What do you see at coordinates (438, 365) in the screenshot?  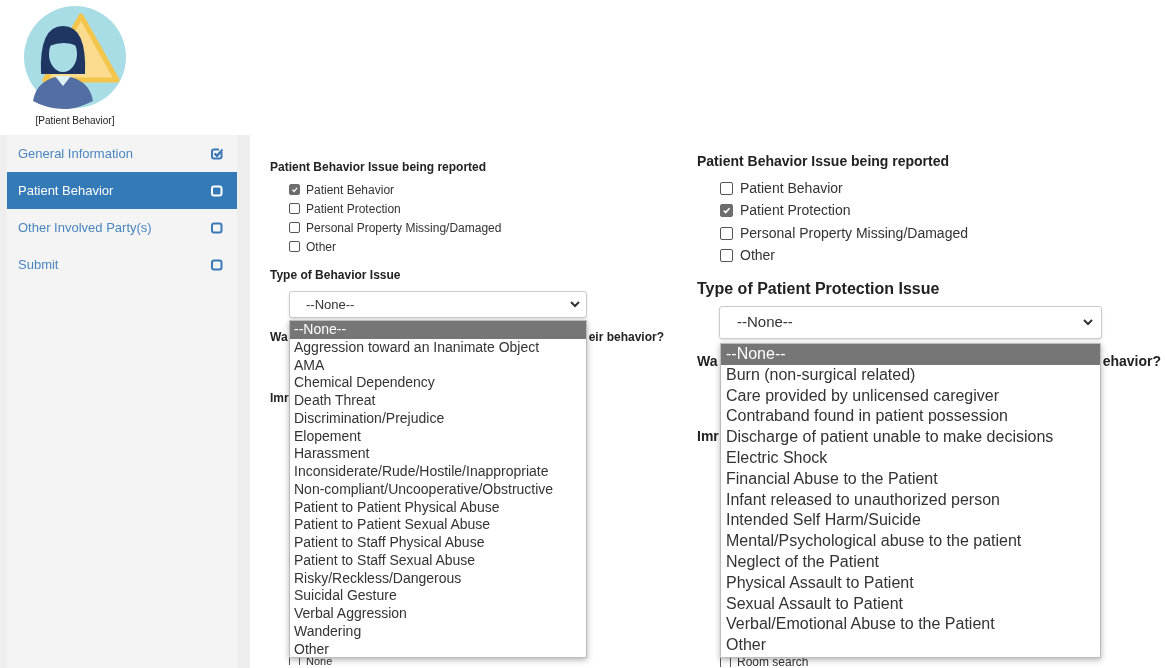 I see `dropdown-option: AMA` at bounding box center [438, 365].